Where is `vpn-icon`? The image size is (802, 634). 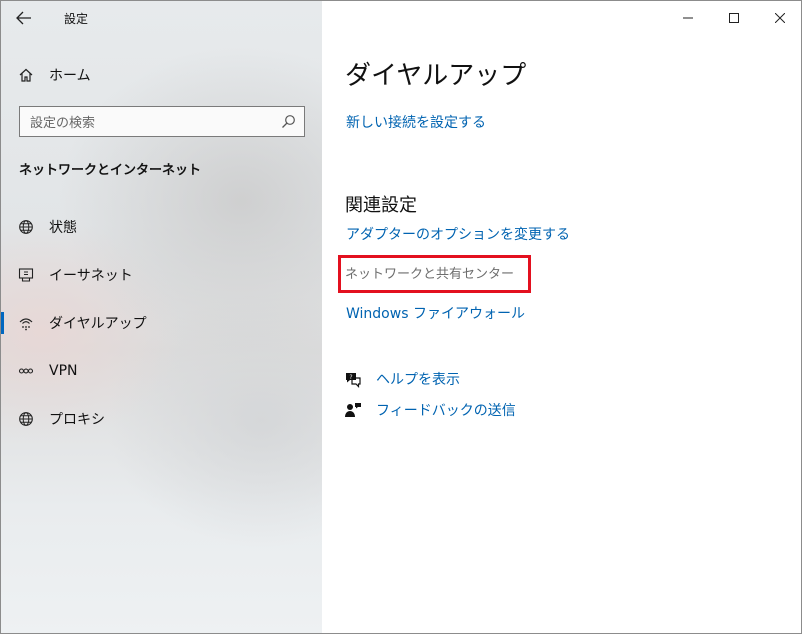 vpn-icon is located at coordinates (26, 371).